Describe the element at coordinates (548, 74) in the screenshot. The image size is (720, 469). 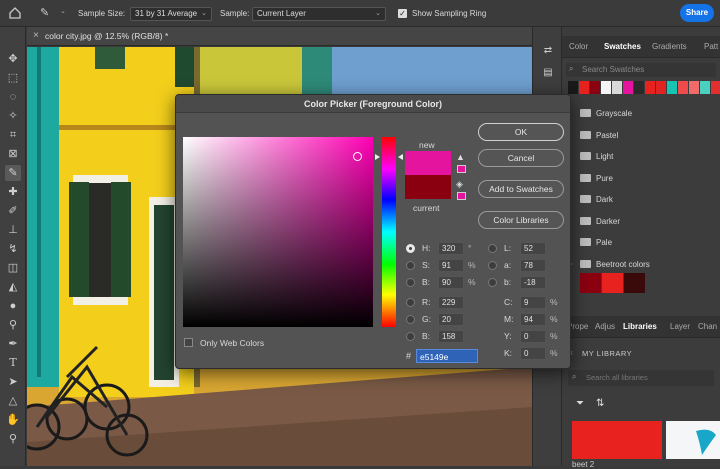
I see `comments-panel-icon: ▤` at that location.